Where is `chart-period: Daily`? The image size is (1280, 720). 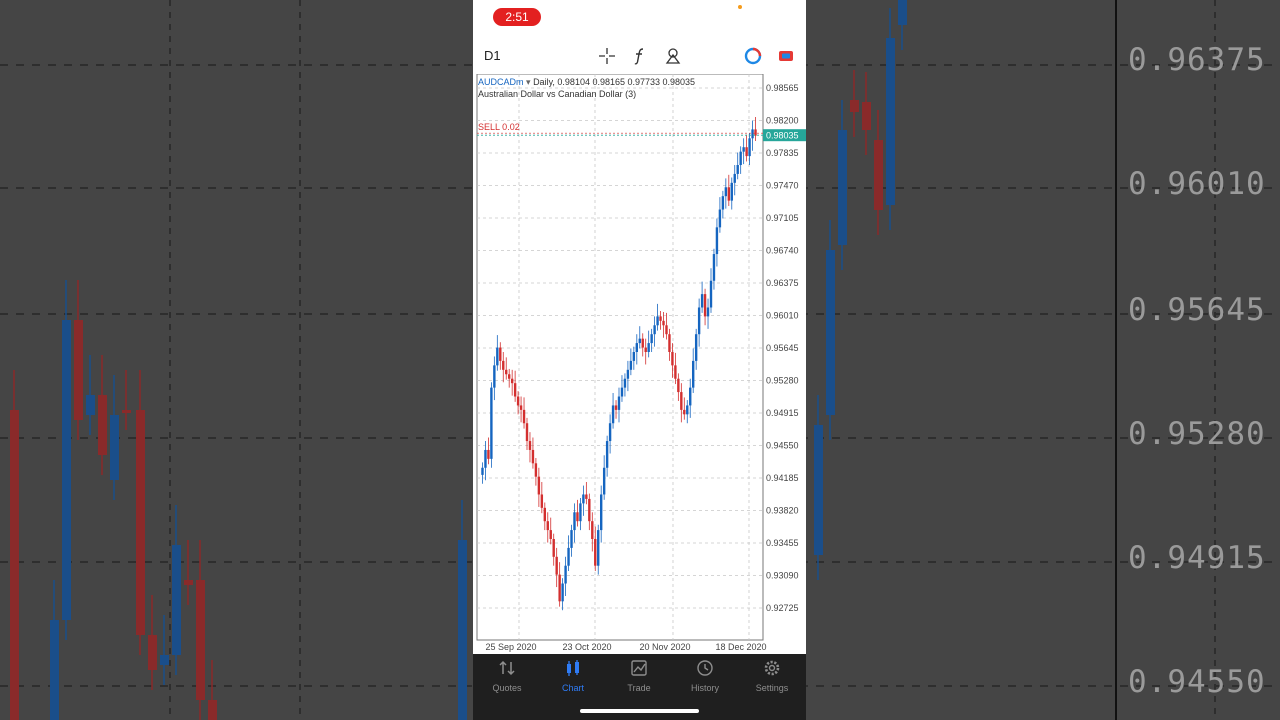
chart-period: Daily is located at coordinates (543, 82).